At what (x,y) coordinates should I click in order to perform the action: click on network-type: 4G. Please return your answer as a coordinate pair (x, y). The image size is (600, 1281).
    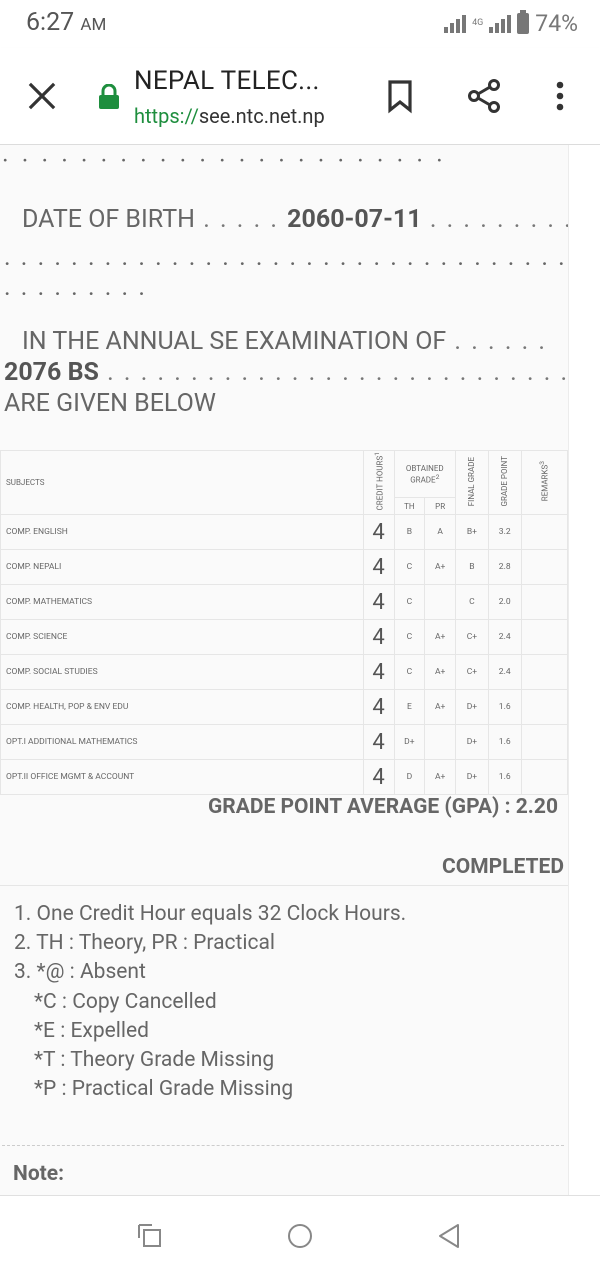
    Looking at the image, I should click on (478, 23).